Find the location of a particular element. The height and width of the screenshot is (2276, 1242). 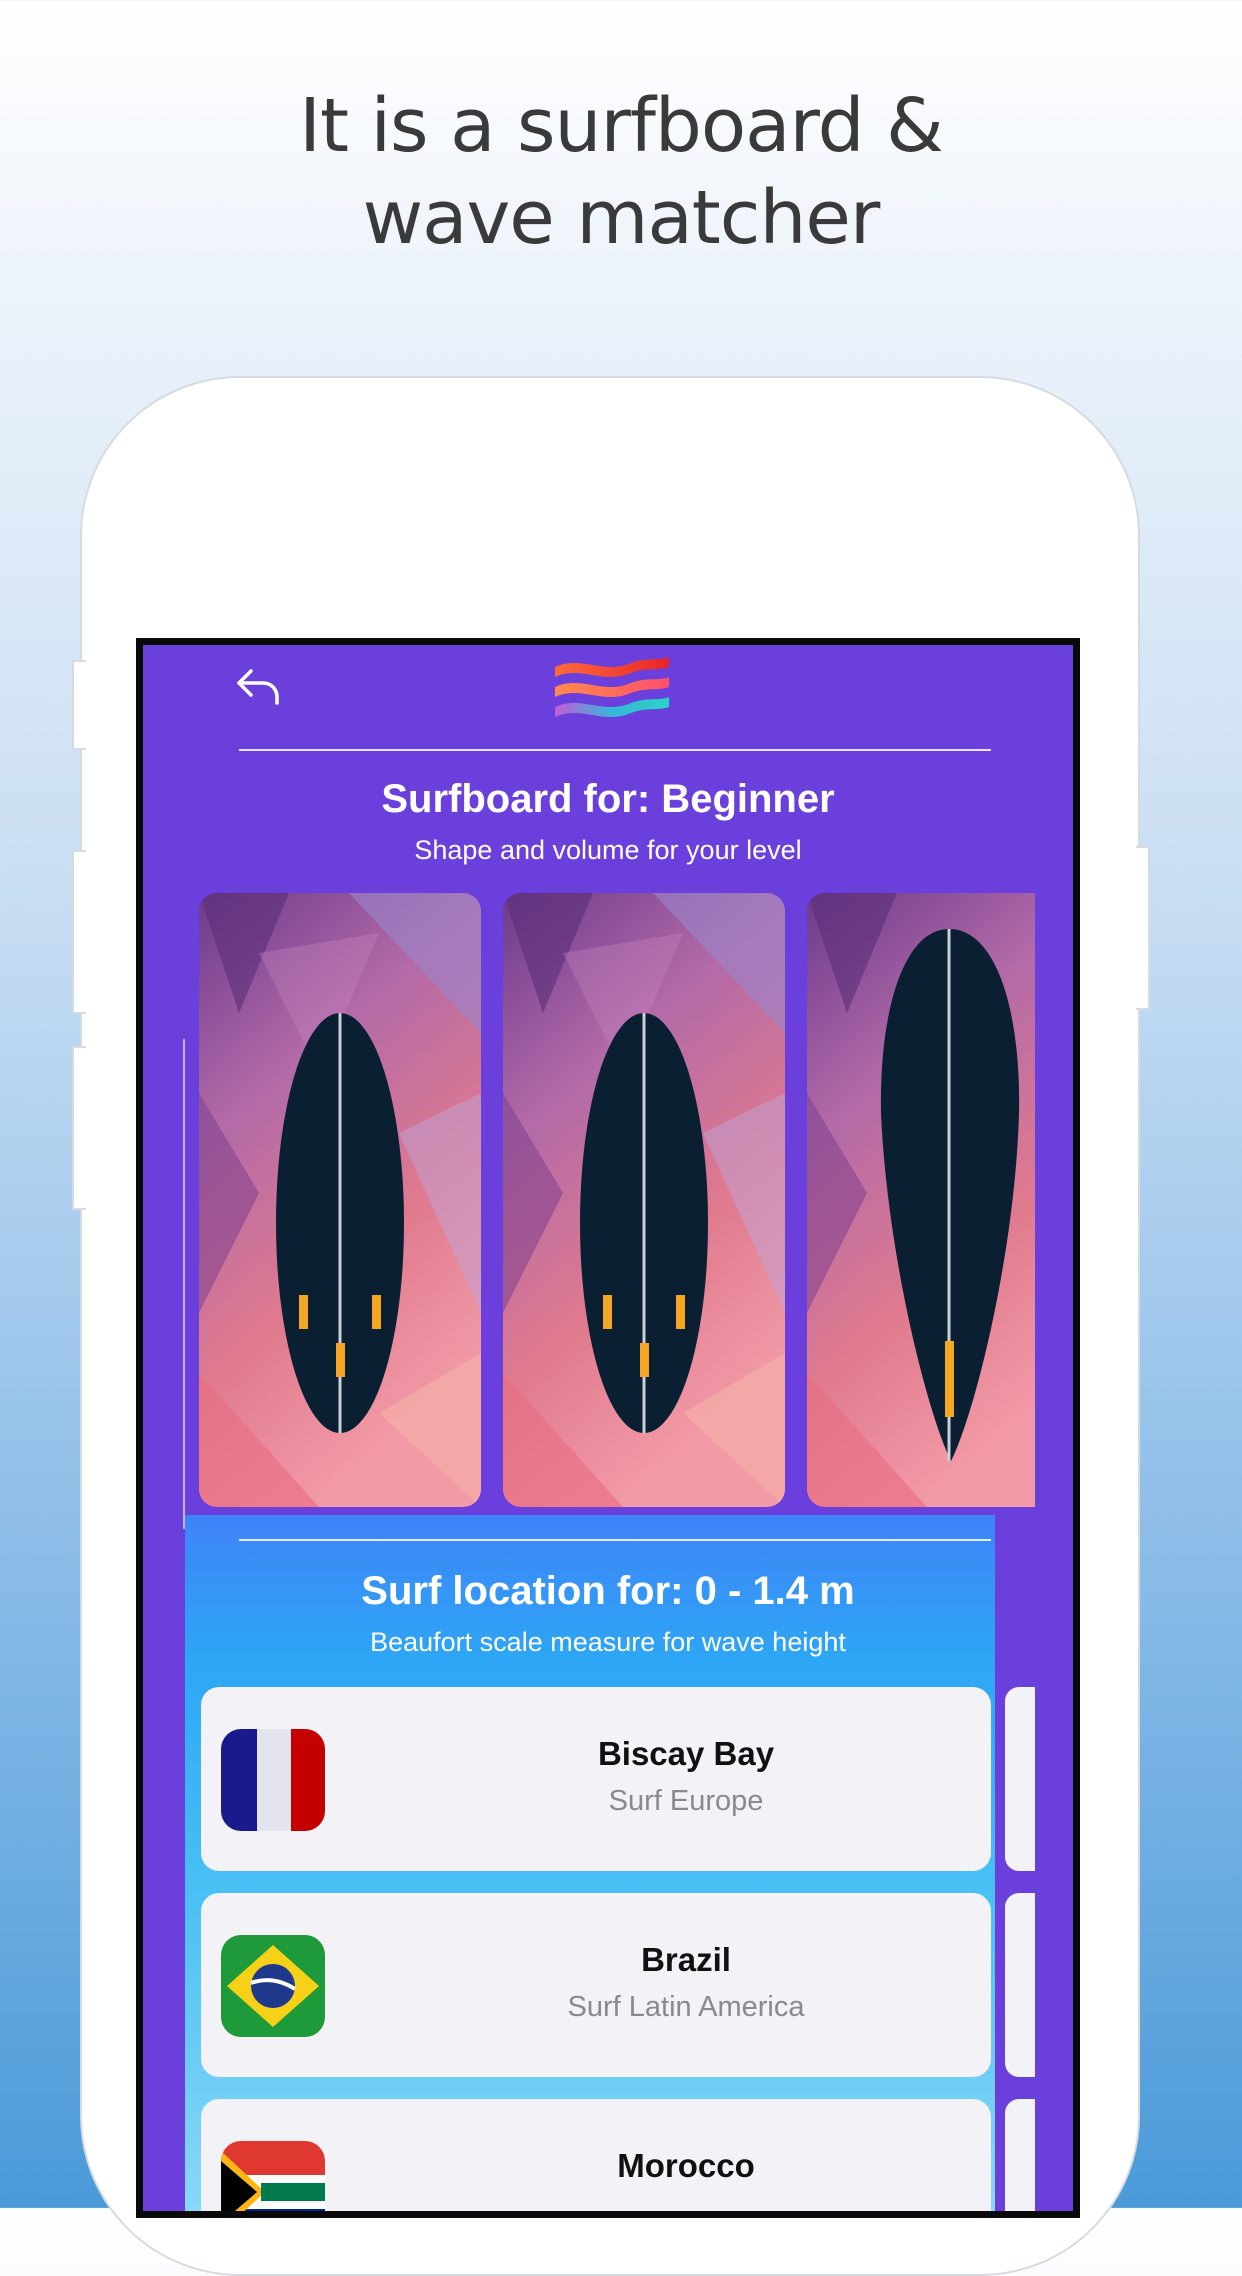

phone-power-button is located at coordinates (1143, 928).